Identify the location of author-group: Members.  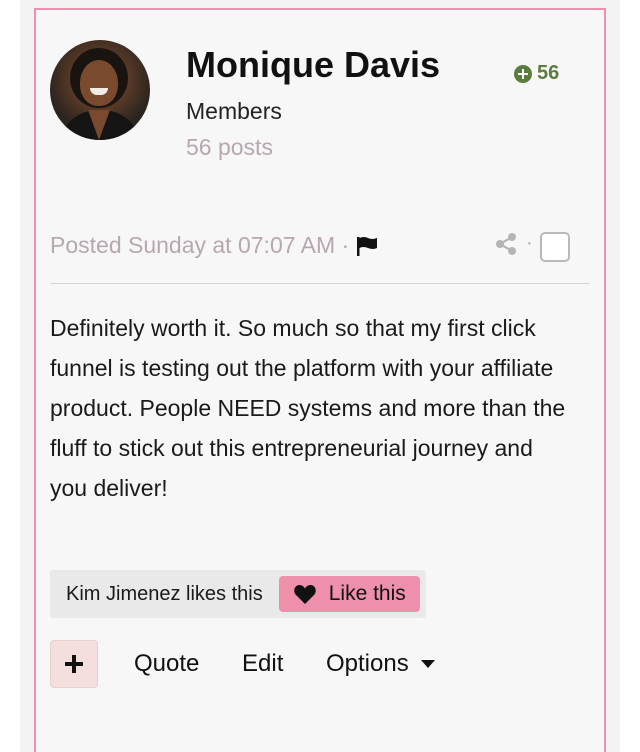
(234, 111).